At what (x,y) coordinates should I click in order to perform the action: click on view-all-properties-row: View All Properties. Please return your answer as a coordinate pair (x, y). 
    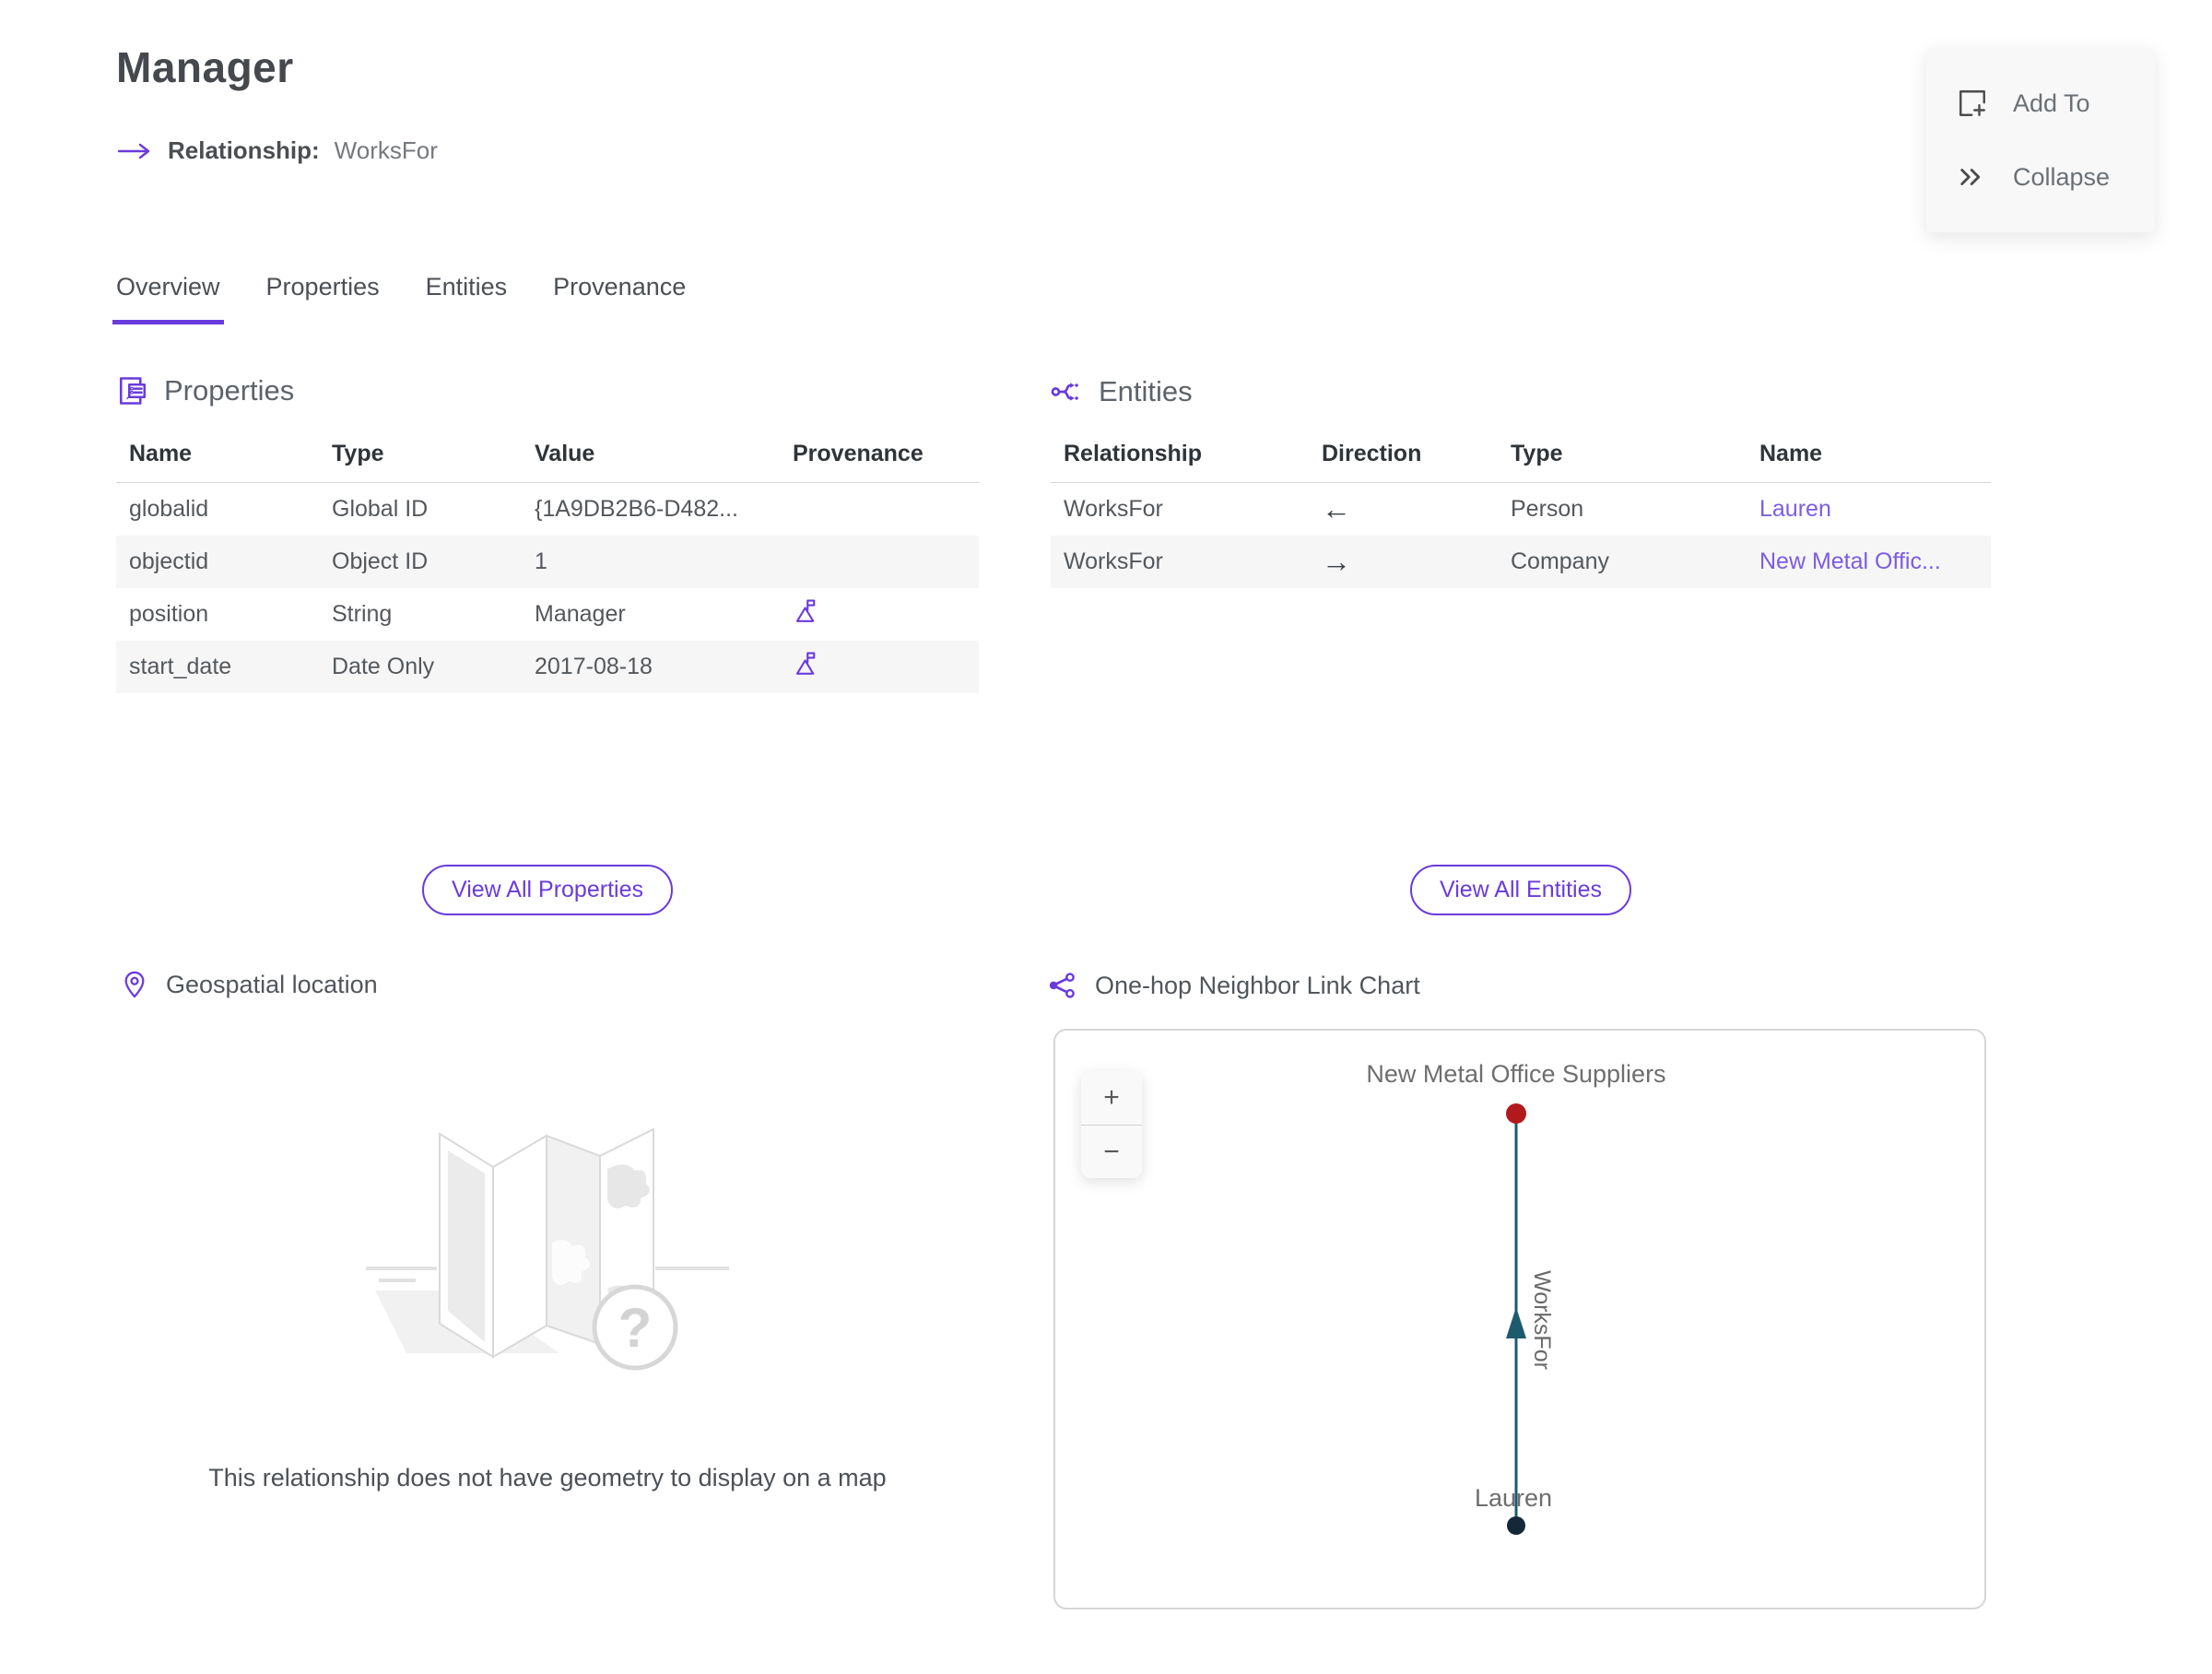
    Looking at the image, I should click on (547, 890).